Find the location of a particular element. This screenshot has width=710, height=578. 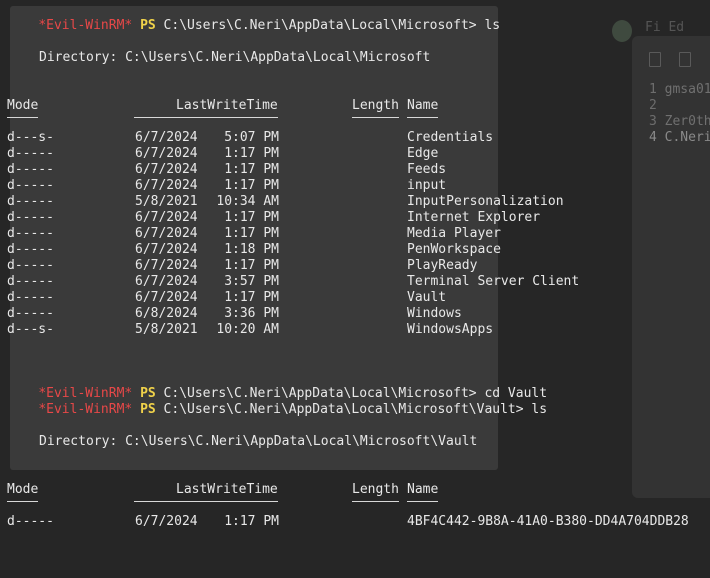

listing-row: d----- 6/7/2024 1:17 PM input is located at coordinates (357, 186).